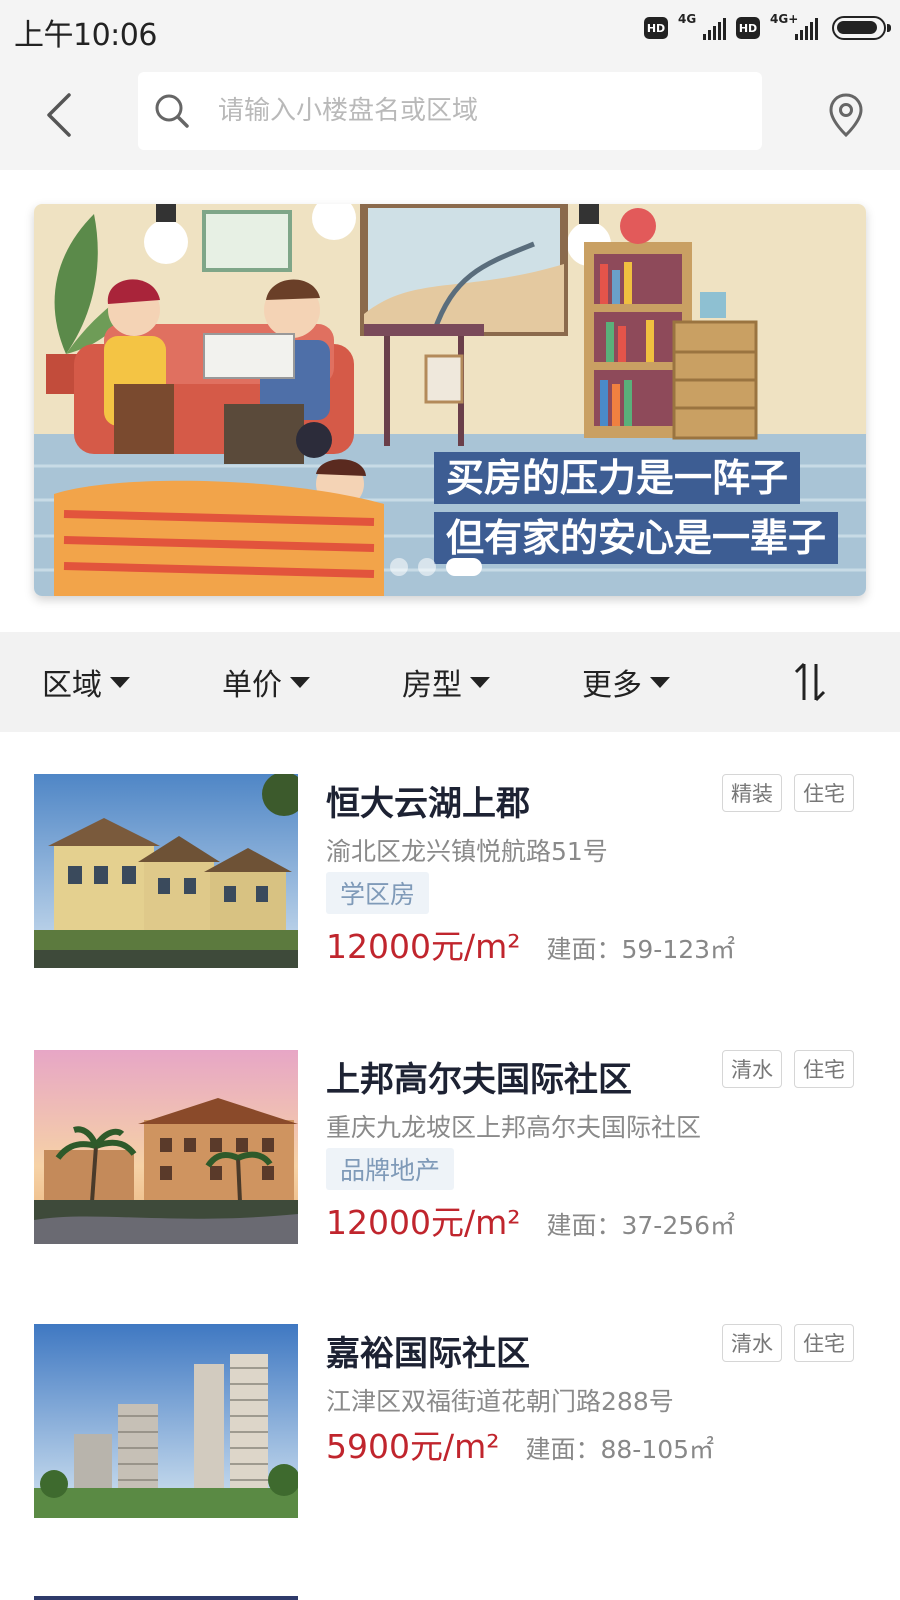 This screenshot has width=900, height=1600. Describe the element at coordinates (467, 851) in the screenshot. I see `listing-address: 渝北区龙兴镇悦航路51号` at that location.